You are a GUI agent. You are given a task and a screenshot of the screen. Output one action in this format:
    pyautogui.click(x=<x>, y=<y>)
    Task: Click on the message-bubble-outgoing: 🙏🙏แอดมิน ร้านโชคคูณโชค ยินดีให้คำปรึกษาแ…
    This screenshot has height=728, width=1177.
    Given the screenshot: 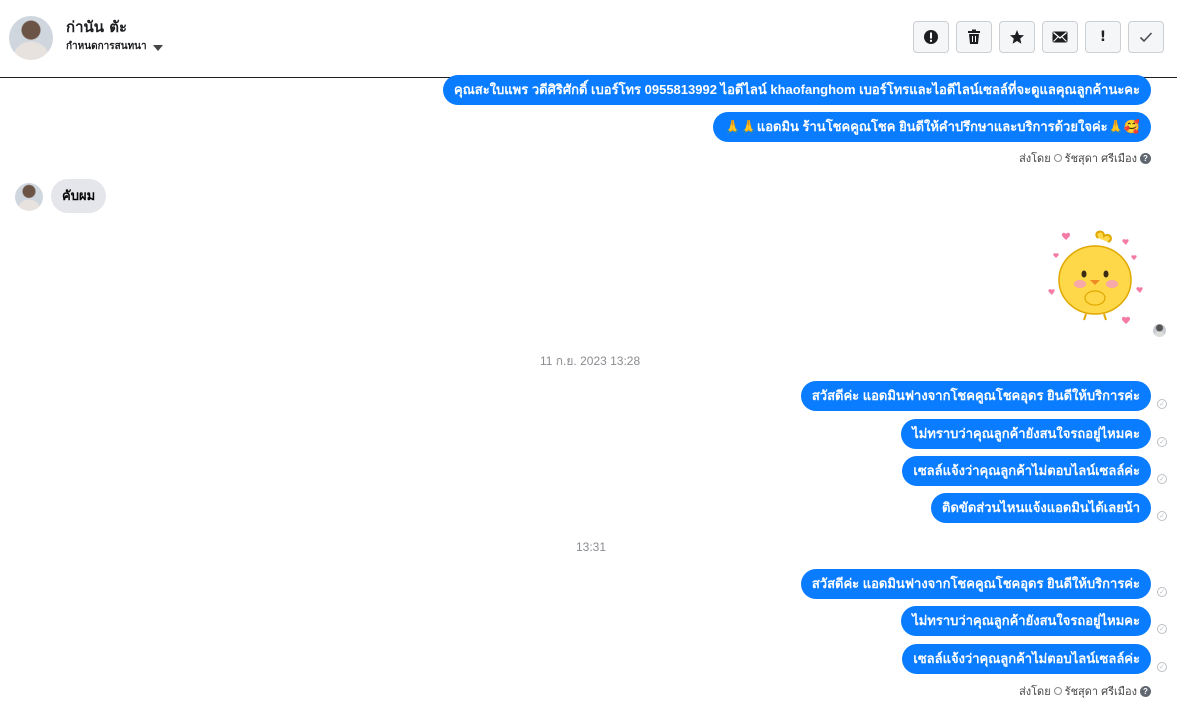 What is the action you would take?
    pyautogui.click(x=932, y=127)
    